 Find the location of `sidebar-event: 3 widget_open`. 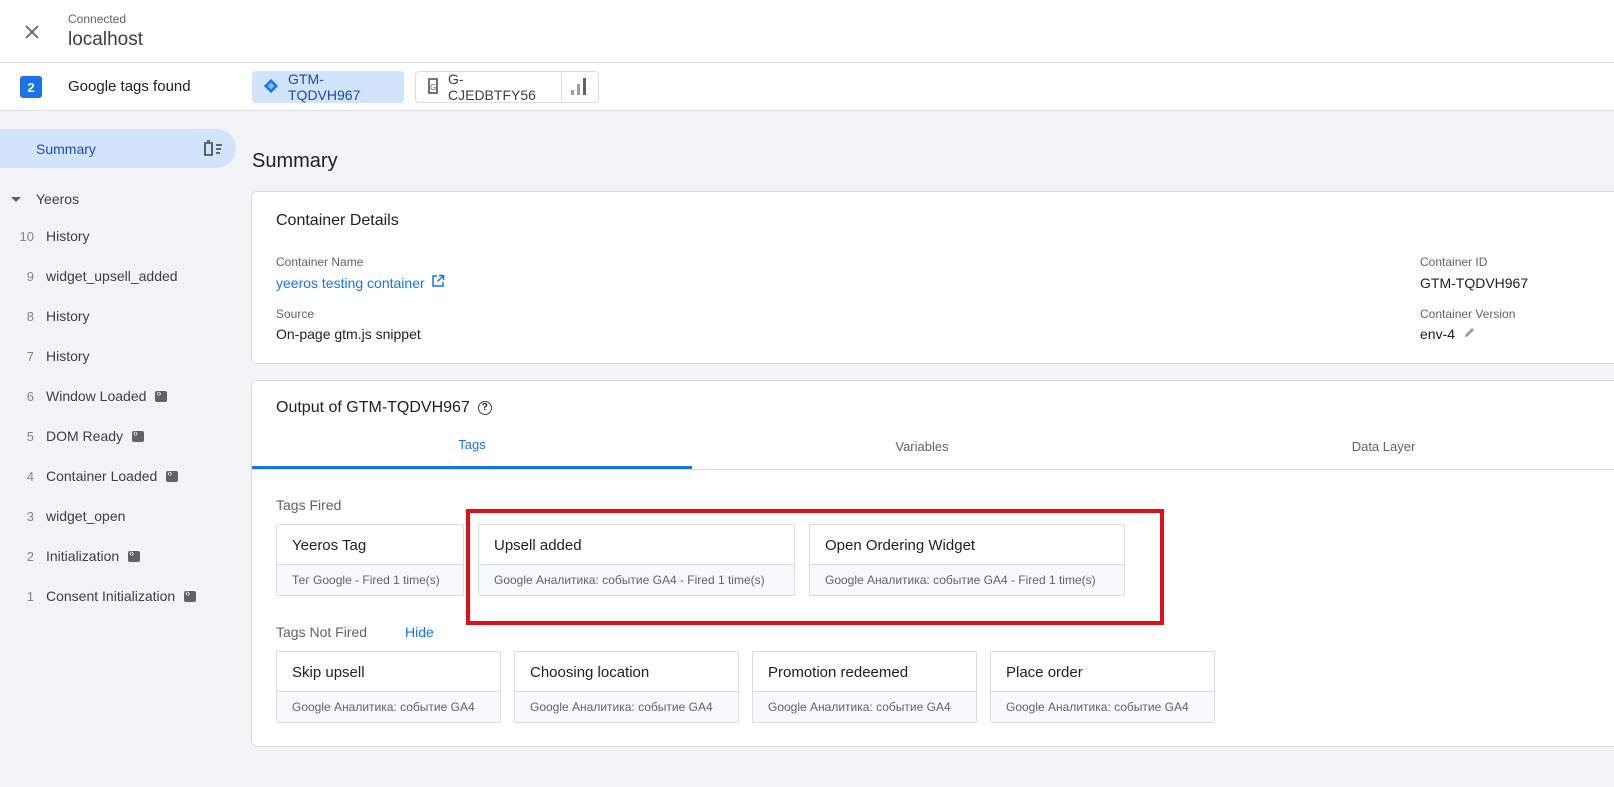

sidebar-event: 3 widget_open is located at coordinates (118, 516).